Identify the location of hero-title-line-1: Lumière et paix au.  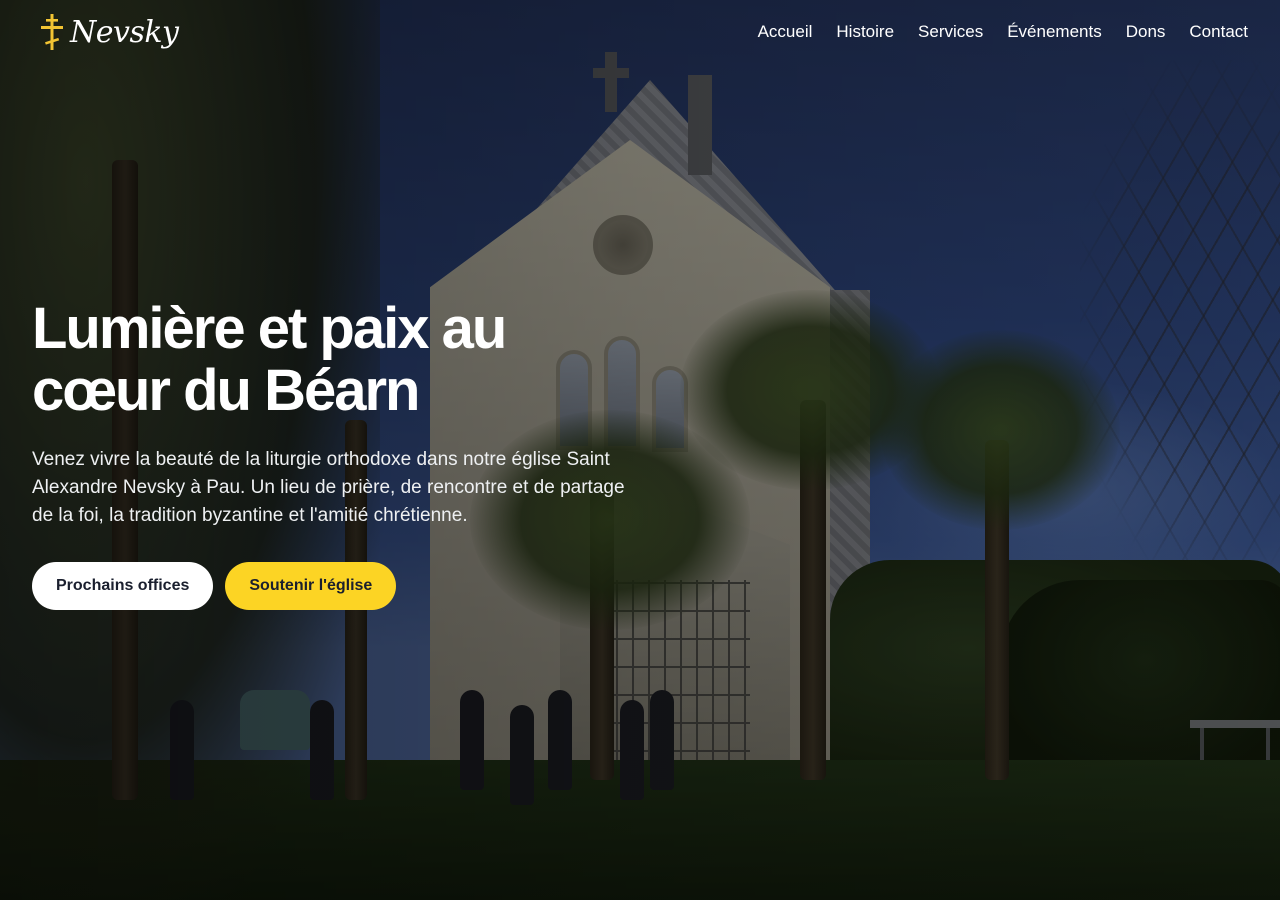
(269, 328).